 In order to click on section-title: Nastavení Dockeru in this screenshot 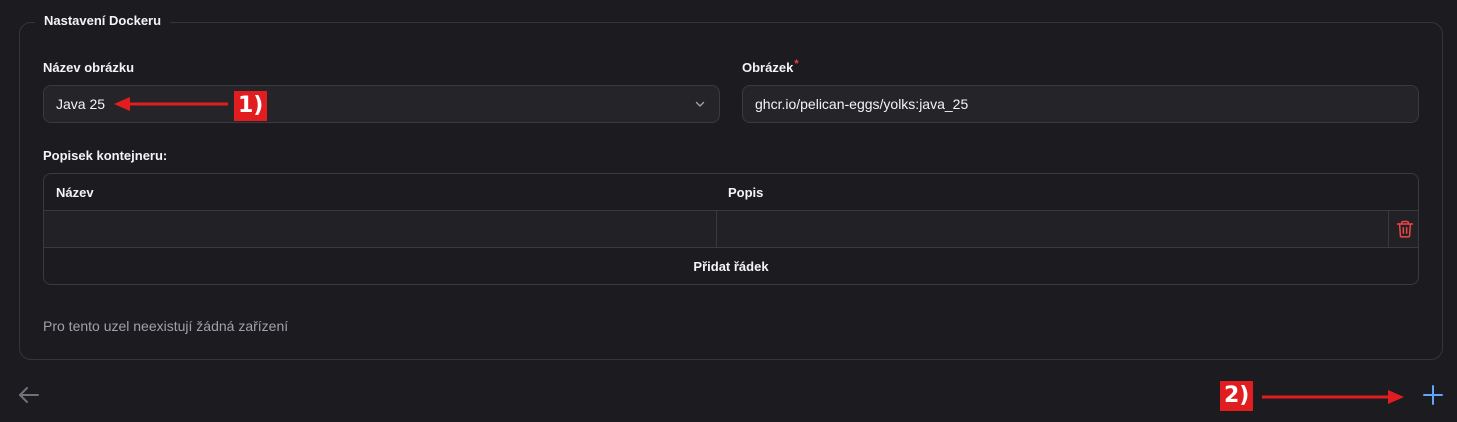, I will do `click(103, 20)`.